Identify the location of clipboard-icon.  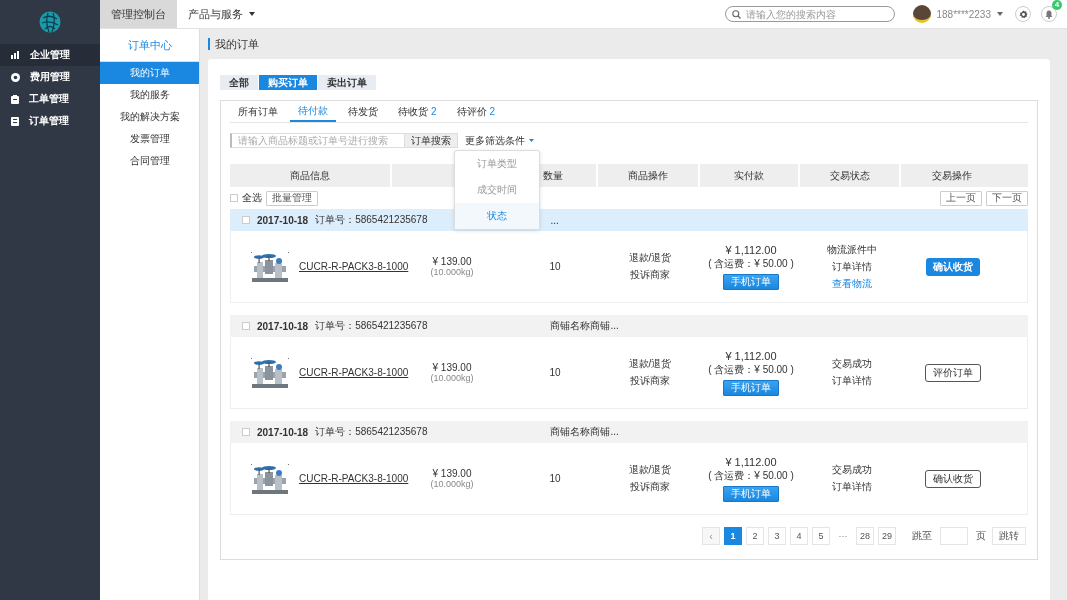
(15, 99).